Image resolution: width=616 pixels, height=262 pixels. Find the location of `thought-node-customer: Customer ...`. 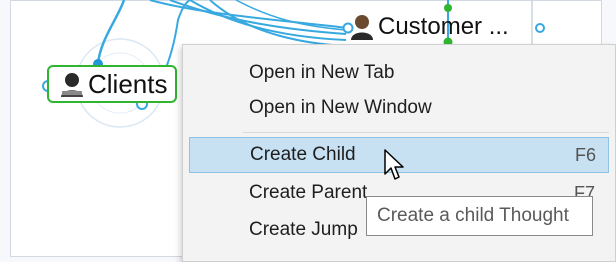

thought-node-customer: Customer ... is located at coordinates (426, 27).